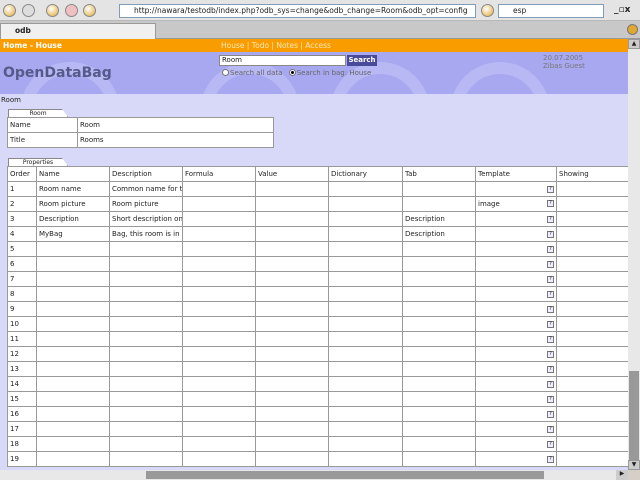  I want to click on cell-order: 7, so click(22, 279).